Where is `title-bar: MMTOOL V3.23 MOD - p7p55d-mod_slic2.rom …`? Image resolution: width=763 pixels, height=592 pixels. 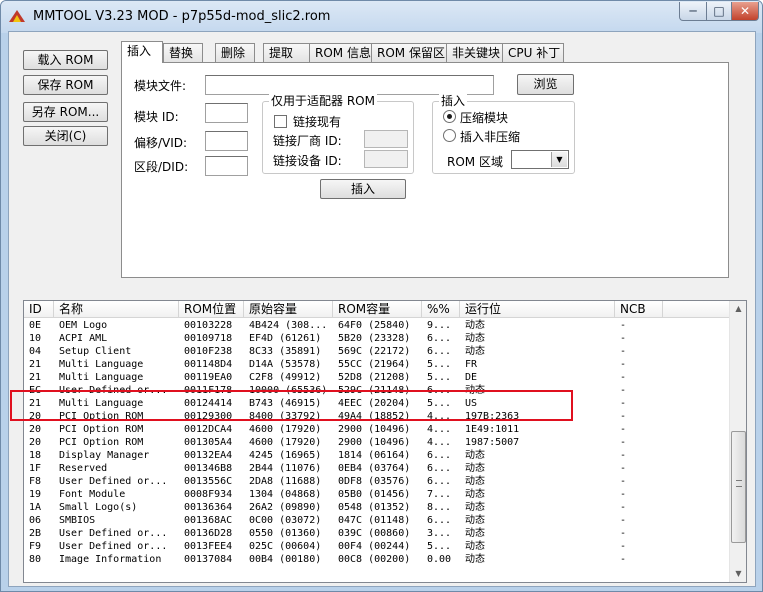 title-bar: MMTOOL V3.23 MOD - p7p55d-mod_slic2.rom … is located at coordinates (381, 17).